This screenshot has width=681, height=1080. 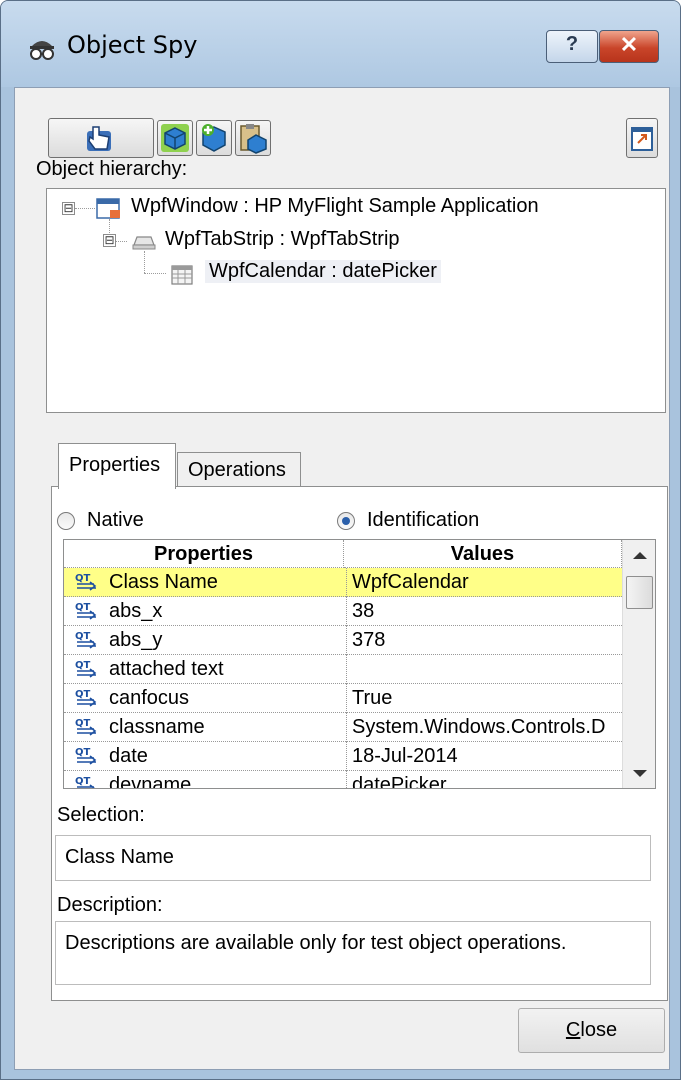 I want to click on table-row: QT date 18-Jul-2014, so click(x=343, y=756).